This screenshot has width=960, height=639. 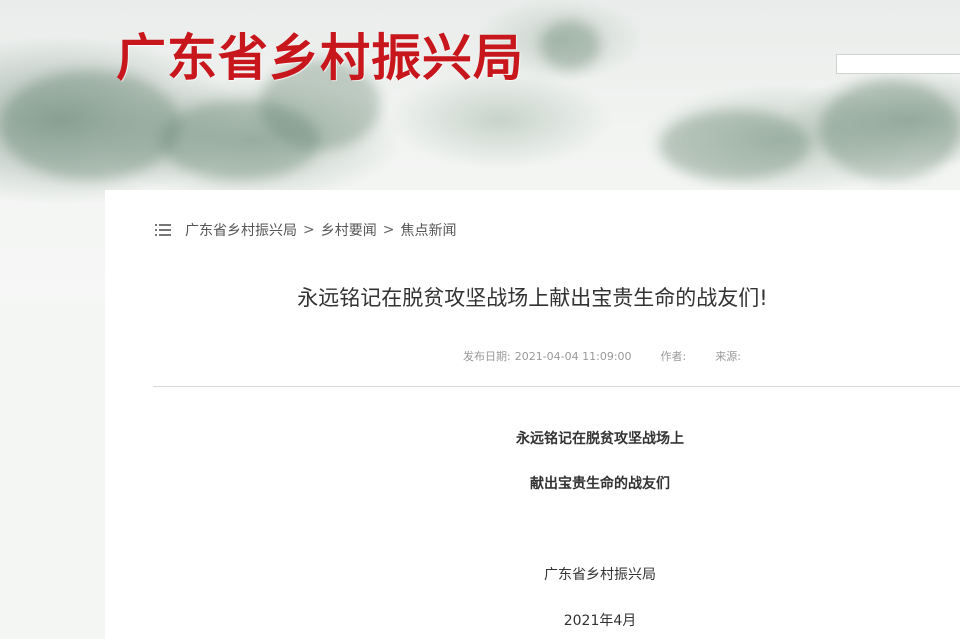 What do you see at coordinates (600, 484) in the screenshot?
I see `body-heading-line-2: 献出宝贵生命的战友们` at bounding box center [600, 484].